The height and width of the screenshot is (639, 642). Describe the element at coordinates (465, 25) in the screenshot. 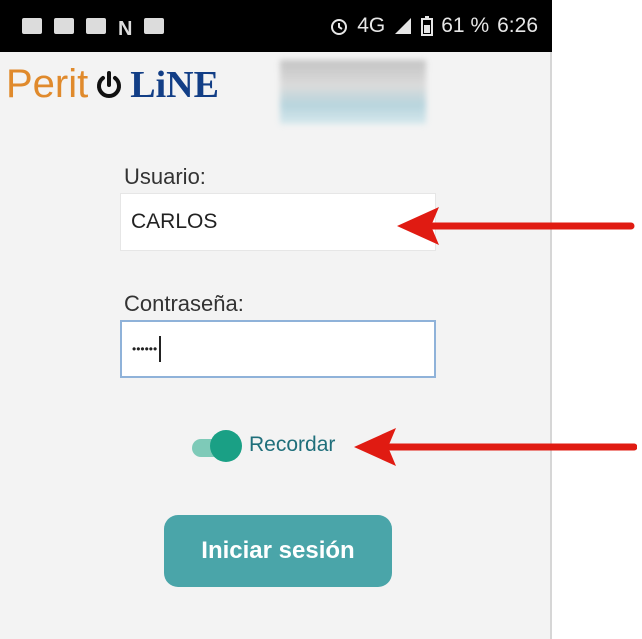

I see `battery-level: 61 %` at that location.